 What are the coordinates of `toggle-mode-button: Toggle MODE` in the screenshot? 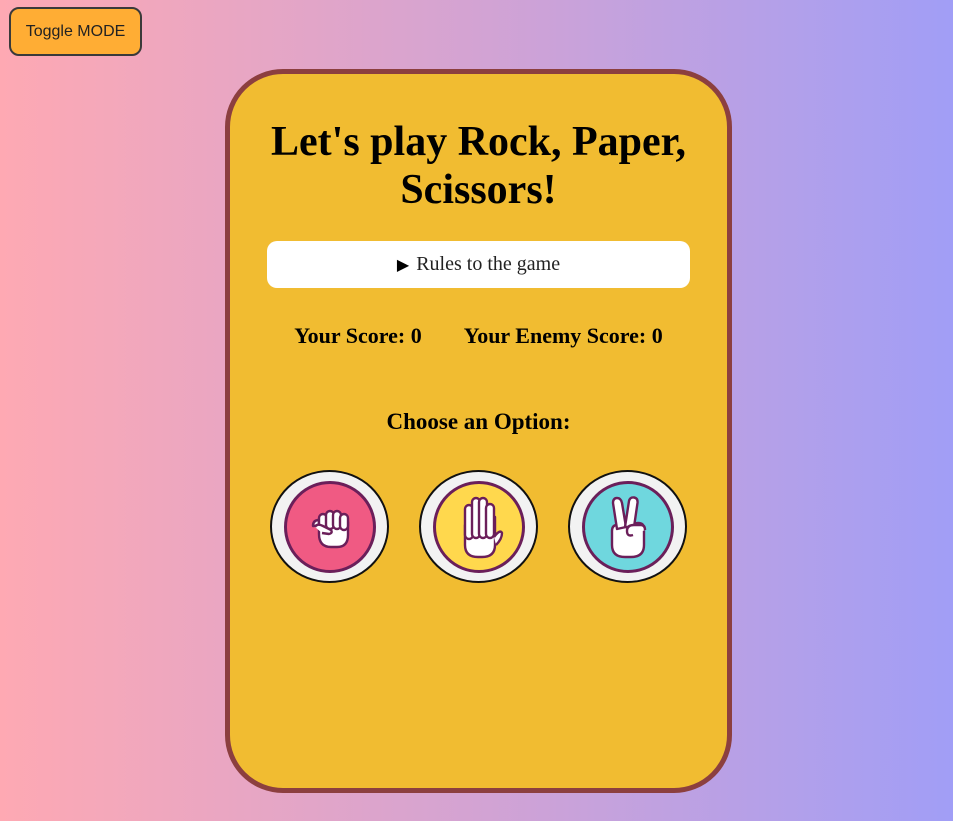 It's located at (75, 31).